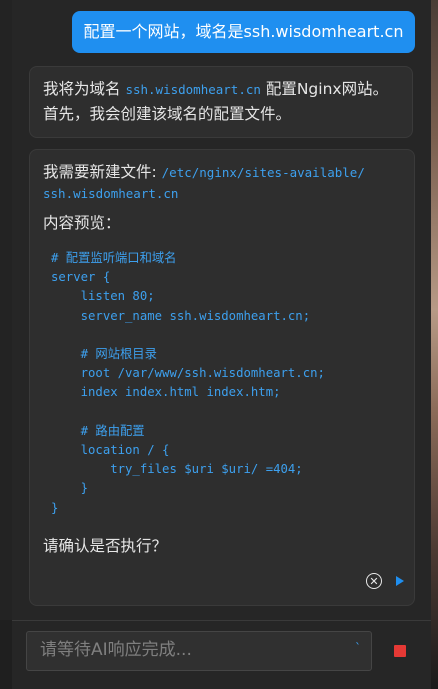 The height and width of the screenshot is (689, 438). I want to click on user-message-bubble: 配置一个网站，域名是ssh.wisdomheart.cn, so click(243, 32).